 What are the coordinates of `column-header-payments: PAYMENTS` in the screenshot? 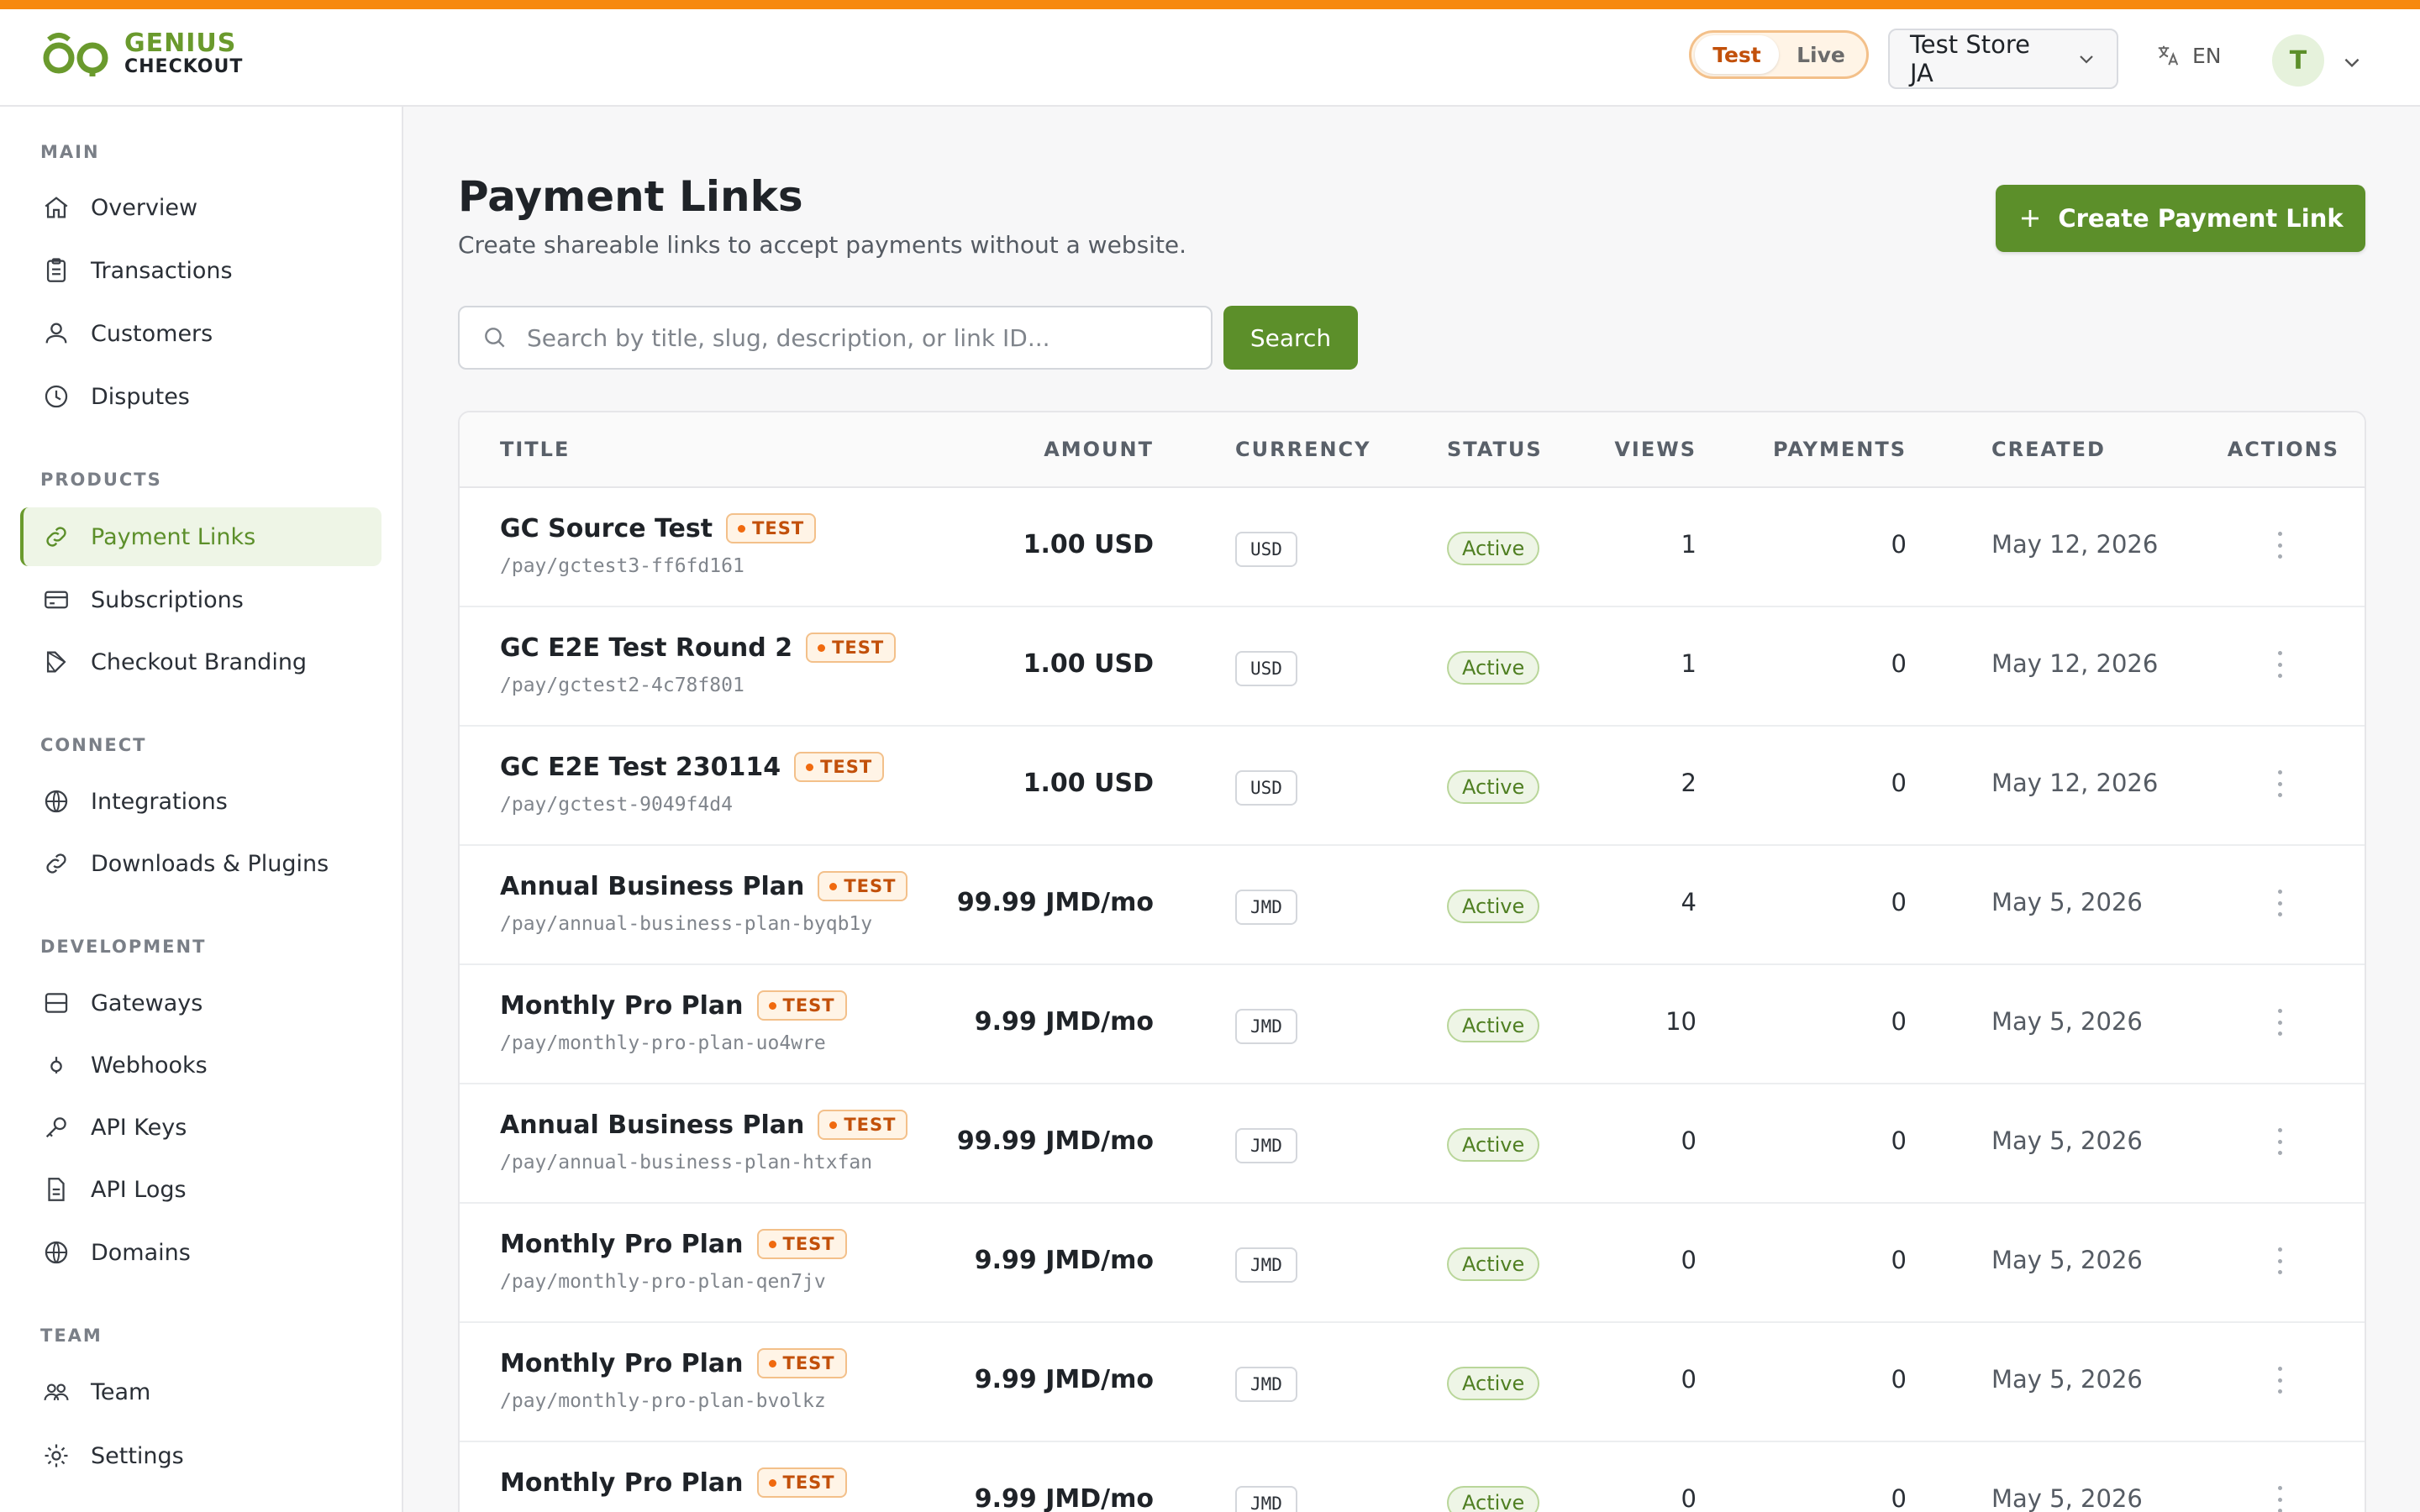 It's located at (1840, 449).